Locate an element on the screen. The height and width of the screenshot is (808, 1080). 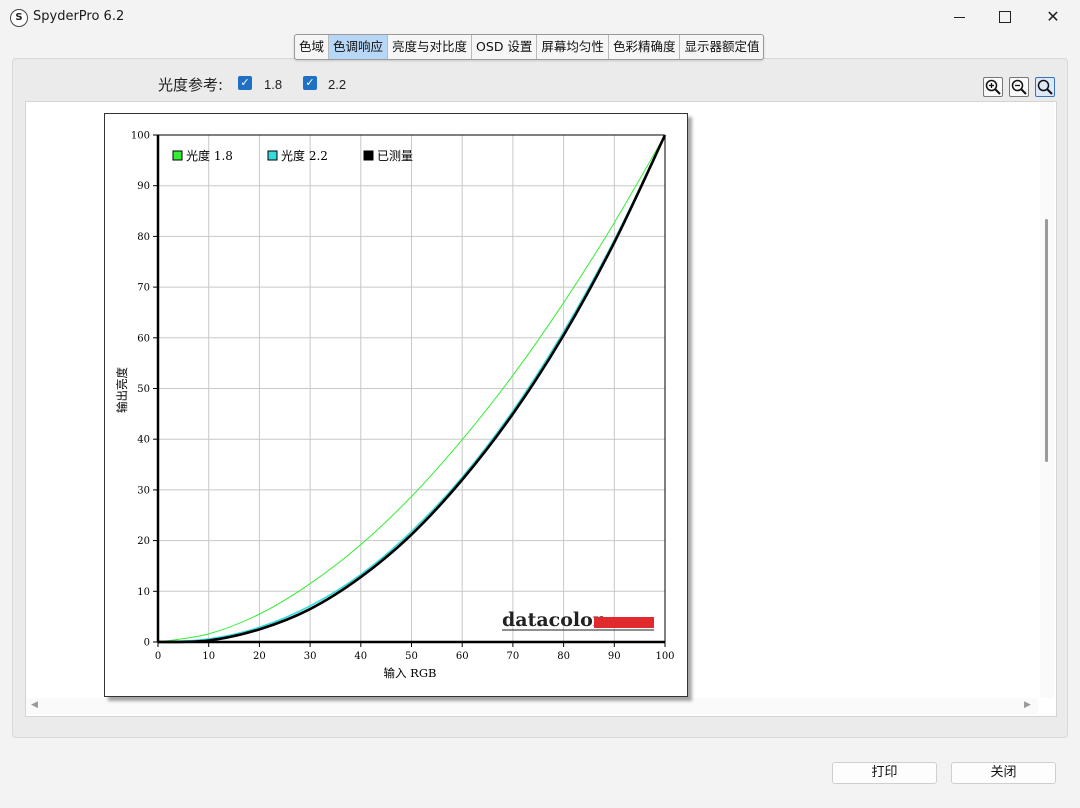
x-tick-label: 50 is located at coordinates (411, 656).